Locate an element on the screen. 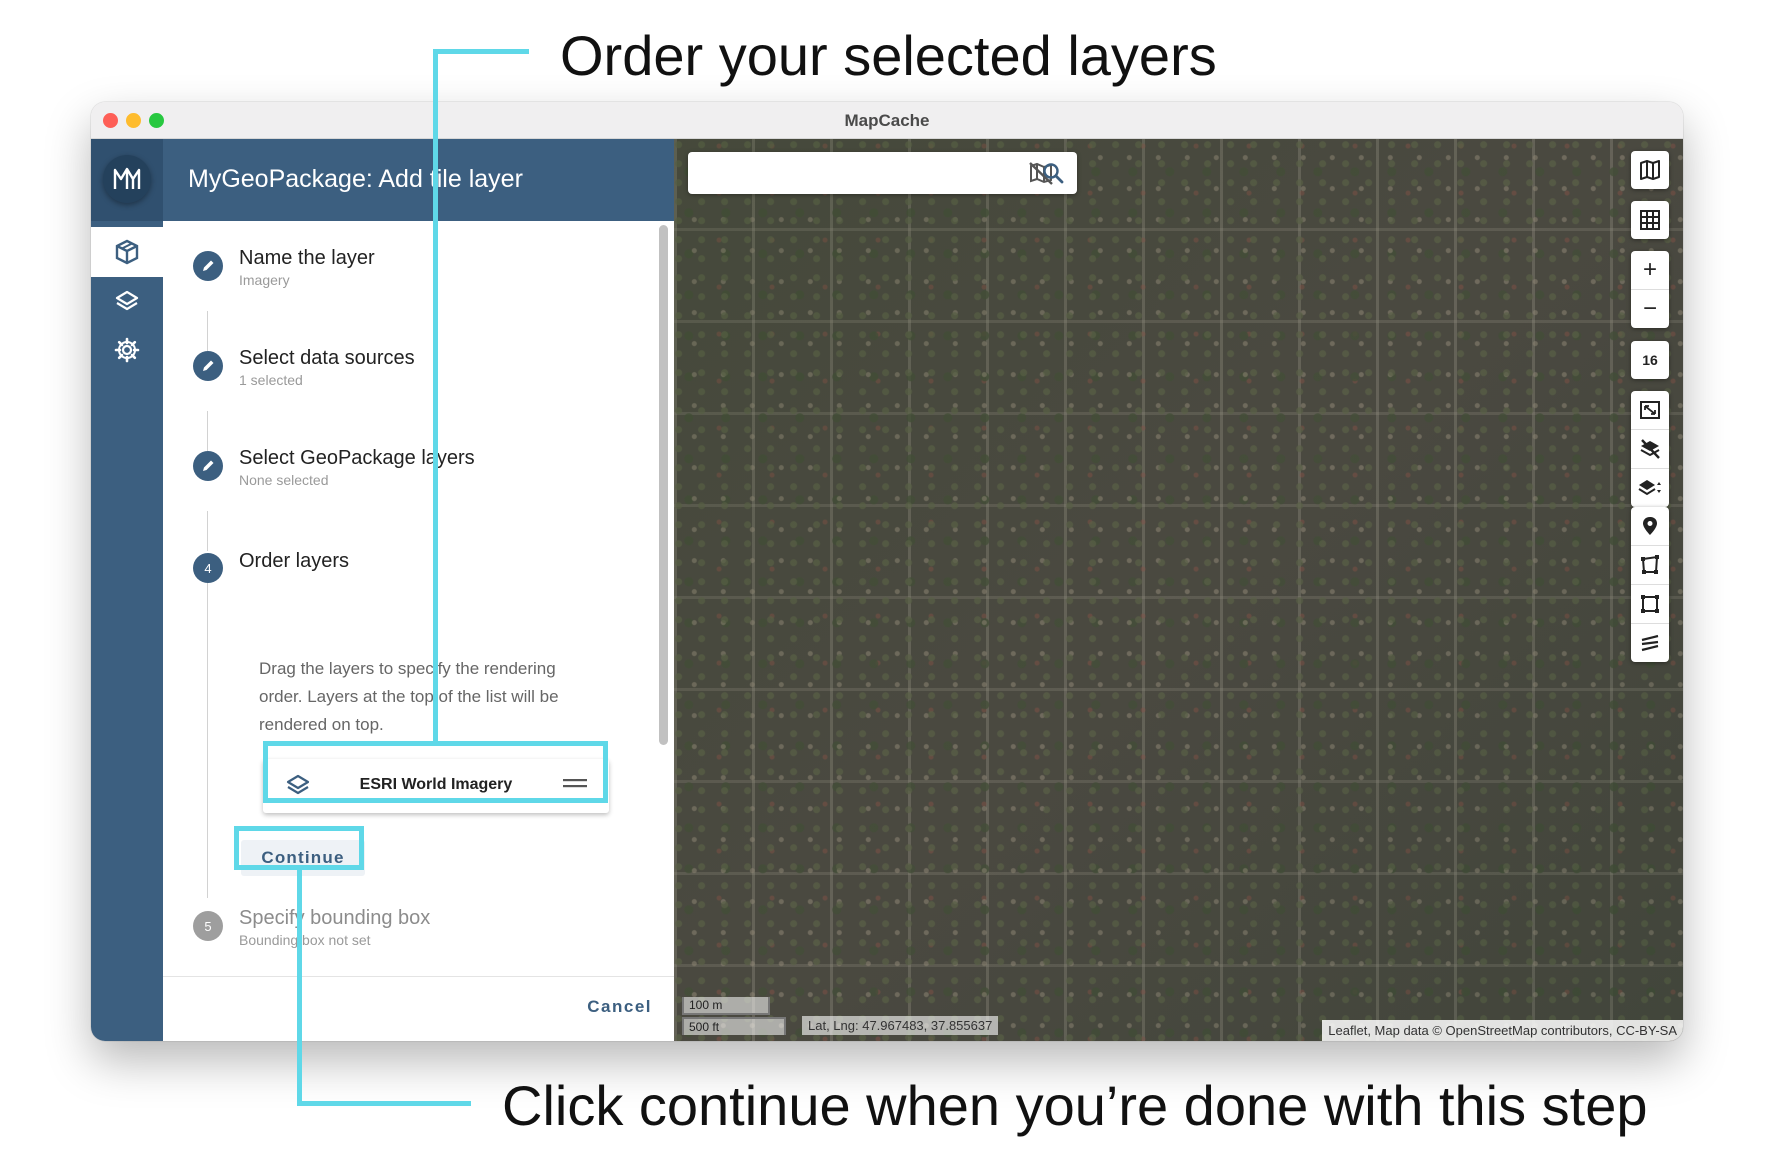 This screenshot has width=1772, height=1172. search-icon is located at coordinates (1053, 175).